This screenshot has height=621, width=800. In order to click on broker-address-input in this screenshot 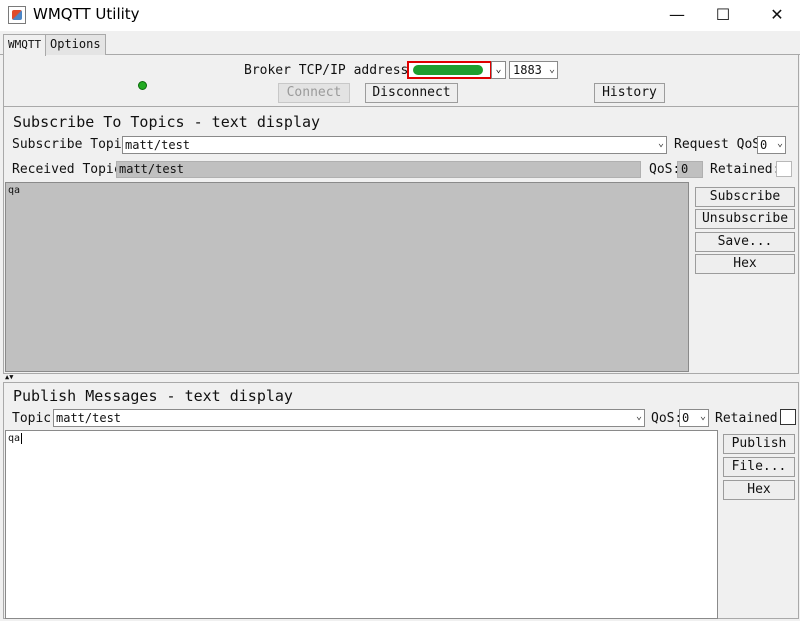, I will do `click(449, 70)`.